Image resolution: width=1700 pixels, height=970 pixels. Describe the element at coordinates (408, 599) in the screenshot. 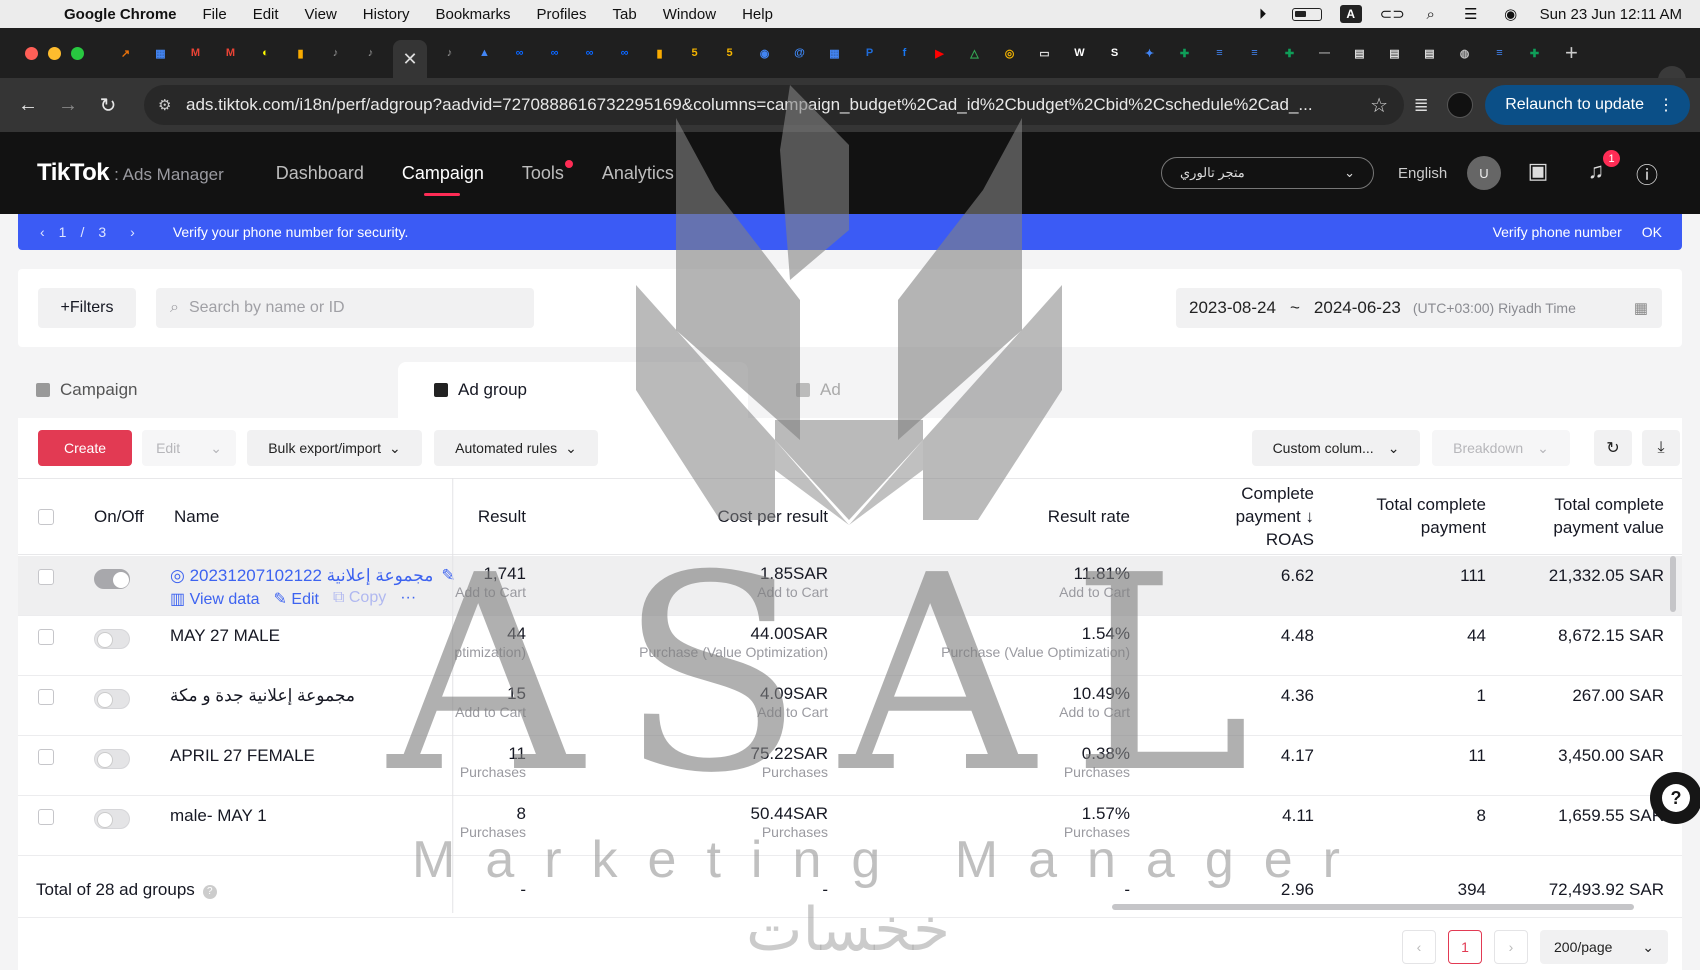

I see `more-actions-icon: ···` at that location.